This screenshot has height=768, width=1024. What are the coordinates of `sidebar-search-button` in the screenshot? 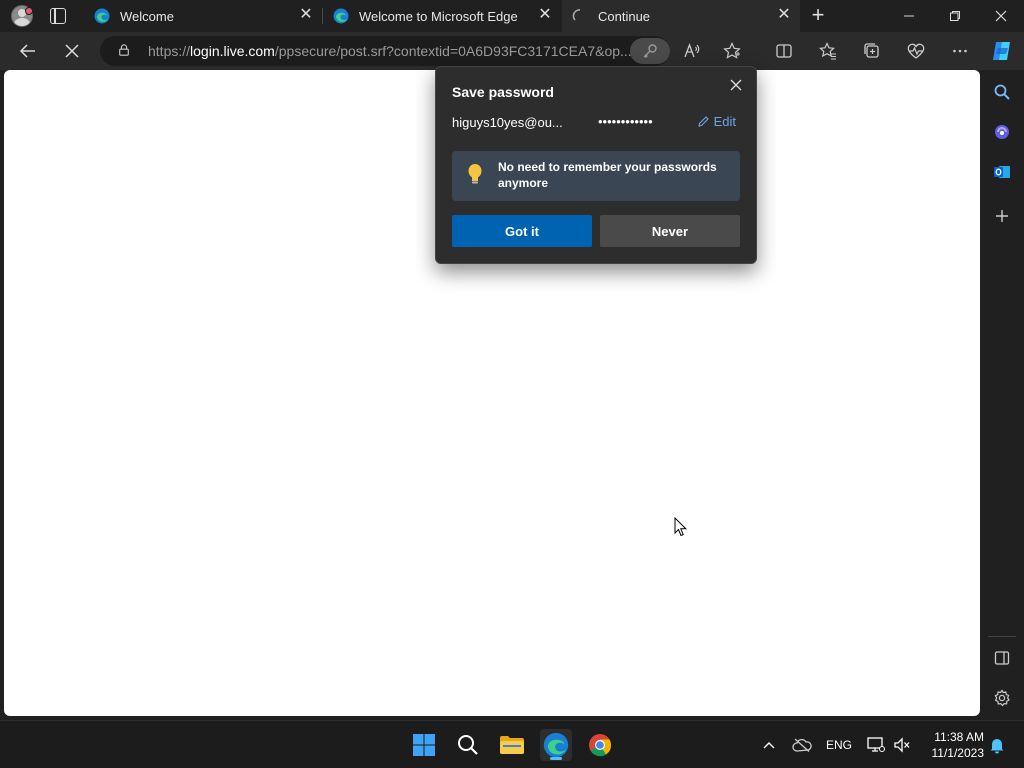 It's located at (1002, 92).